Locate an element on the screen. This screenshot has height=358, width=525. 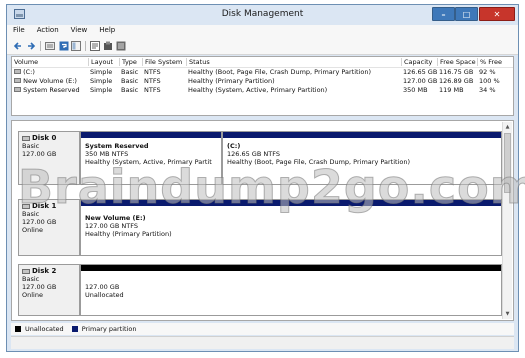
column-header-layout: Layout is located at coordinates (103, 62).